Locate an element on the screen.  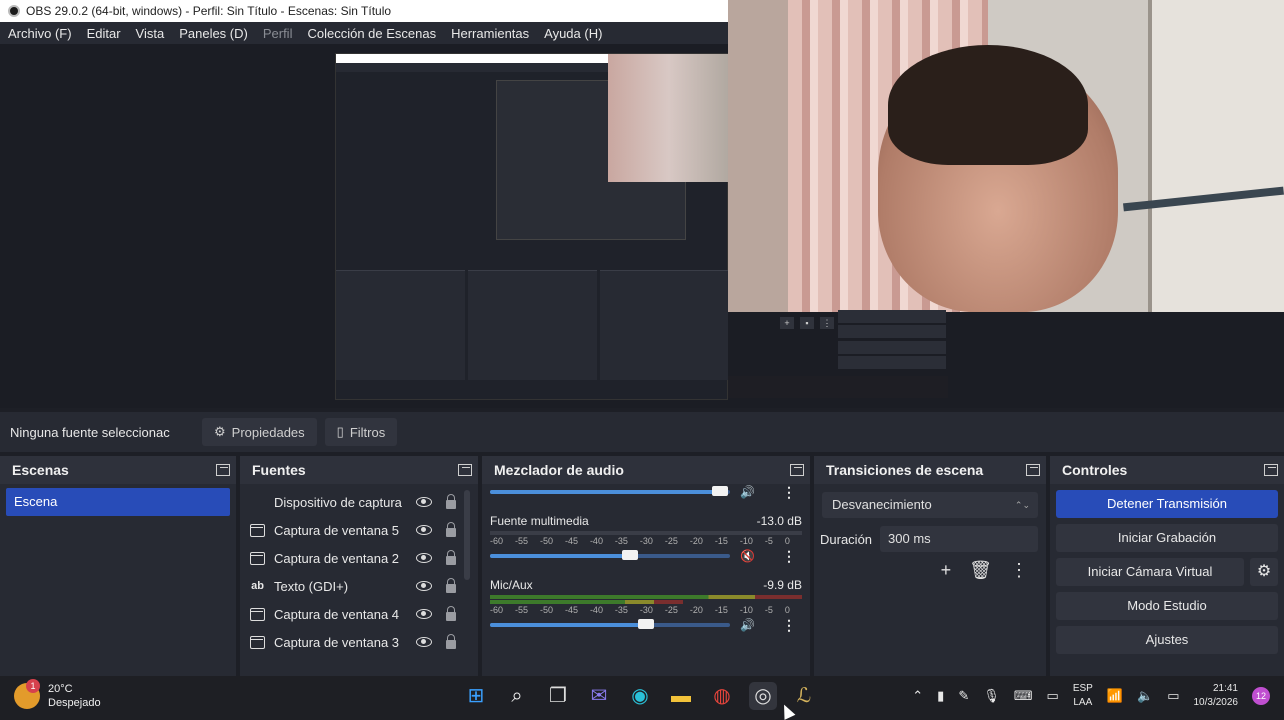
clock: 21:41 10/3/2026 is located at coordinates (1216, 696).